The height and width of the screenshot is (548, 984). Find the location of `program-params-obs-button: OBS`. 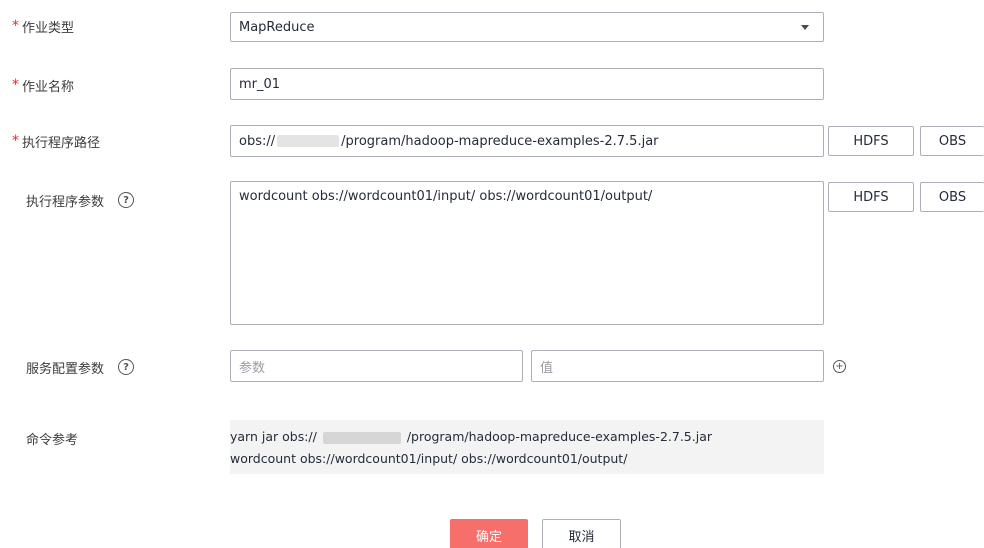

program-params-obs-button: OBS is located at coordinates (952, 197).